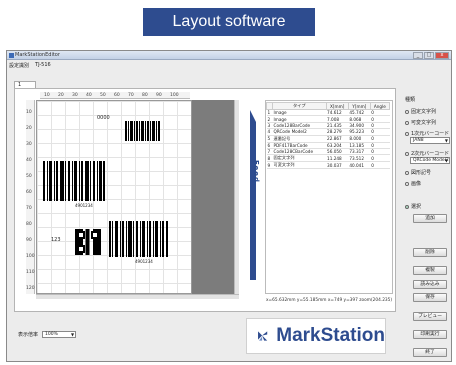 Image resolution: width=456 pixels, height=365 pixels. I want to click on add-button: 追加, so click(430, 218).